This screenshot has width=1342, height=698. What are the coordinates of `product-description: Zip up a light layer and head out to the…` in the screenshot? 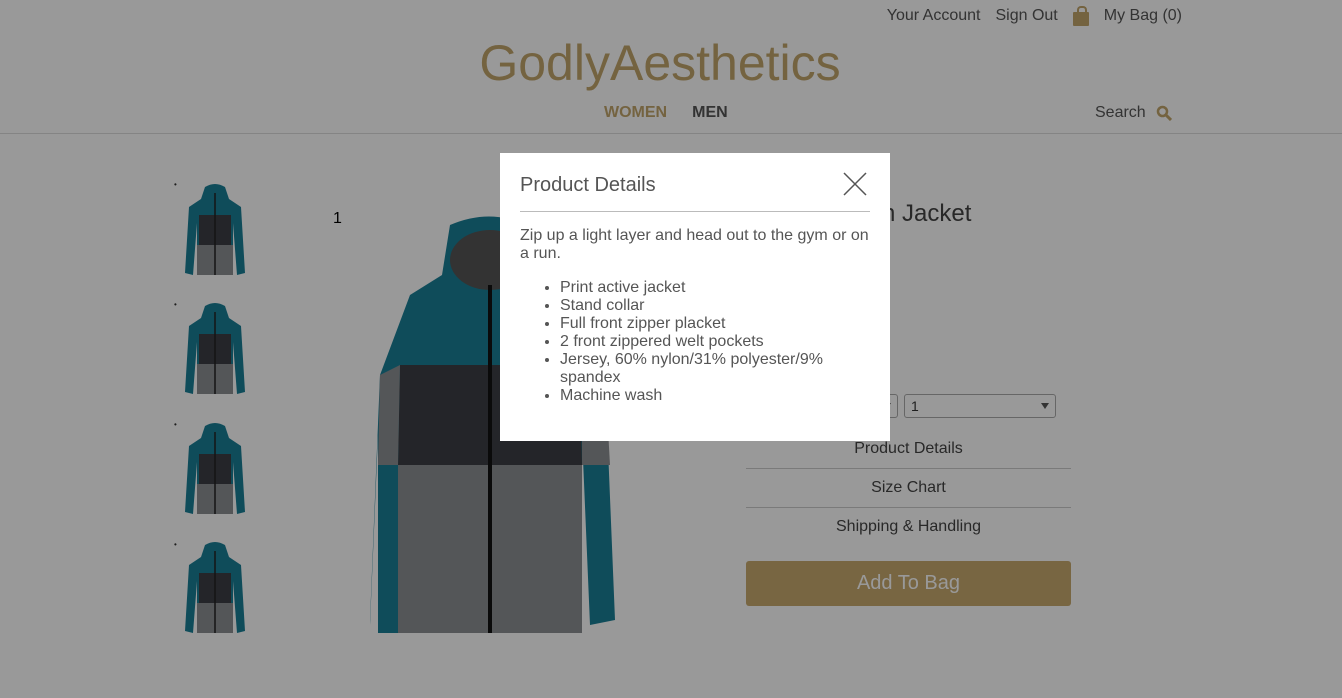 It's located at (694, 244).